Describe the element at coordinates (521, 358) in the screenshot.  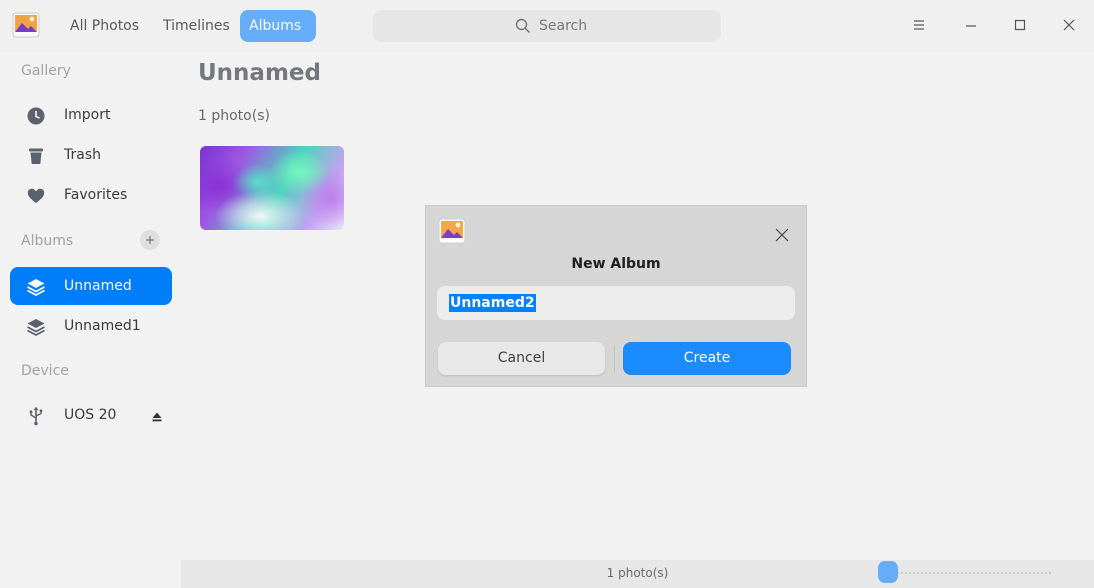
I see `cancel-button: Cancel` at that location.